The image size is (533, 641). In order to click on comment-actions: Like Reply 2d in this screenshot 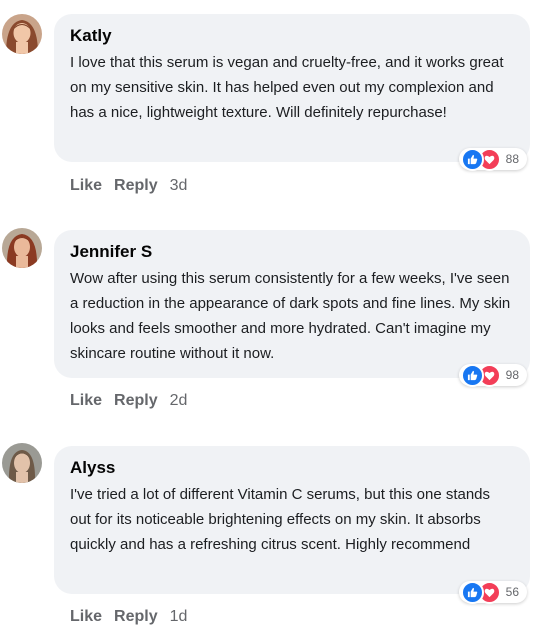, I will do `click(128, 401)`.